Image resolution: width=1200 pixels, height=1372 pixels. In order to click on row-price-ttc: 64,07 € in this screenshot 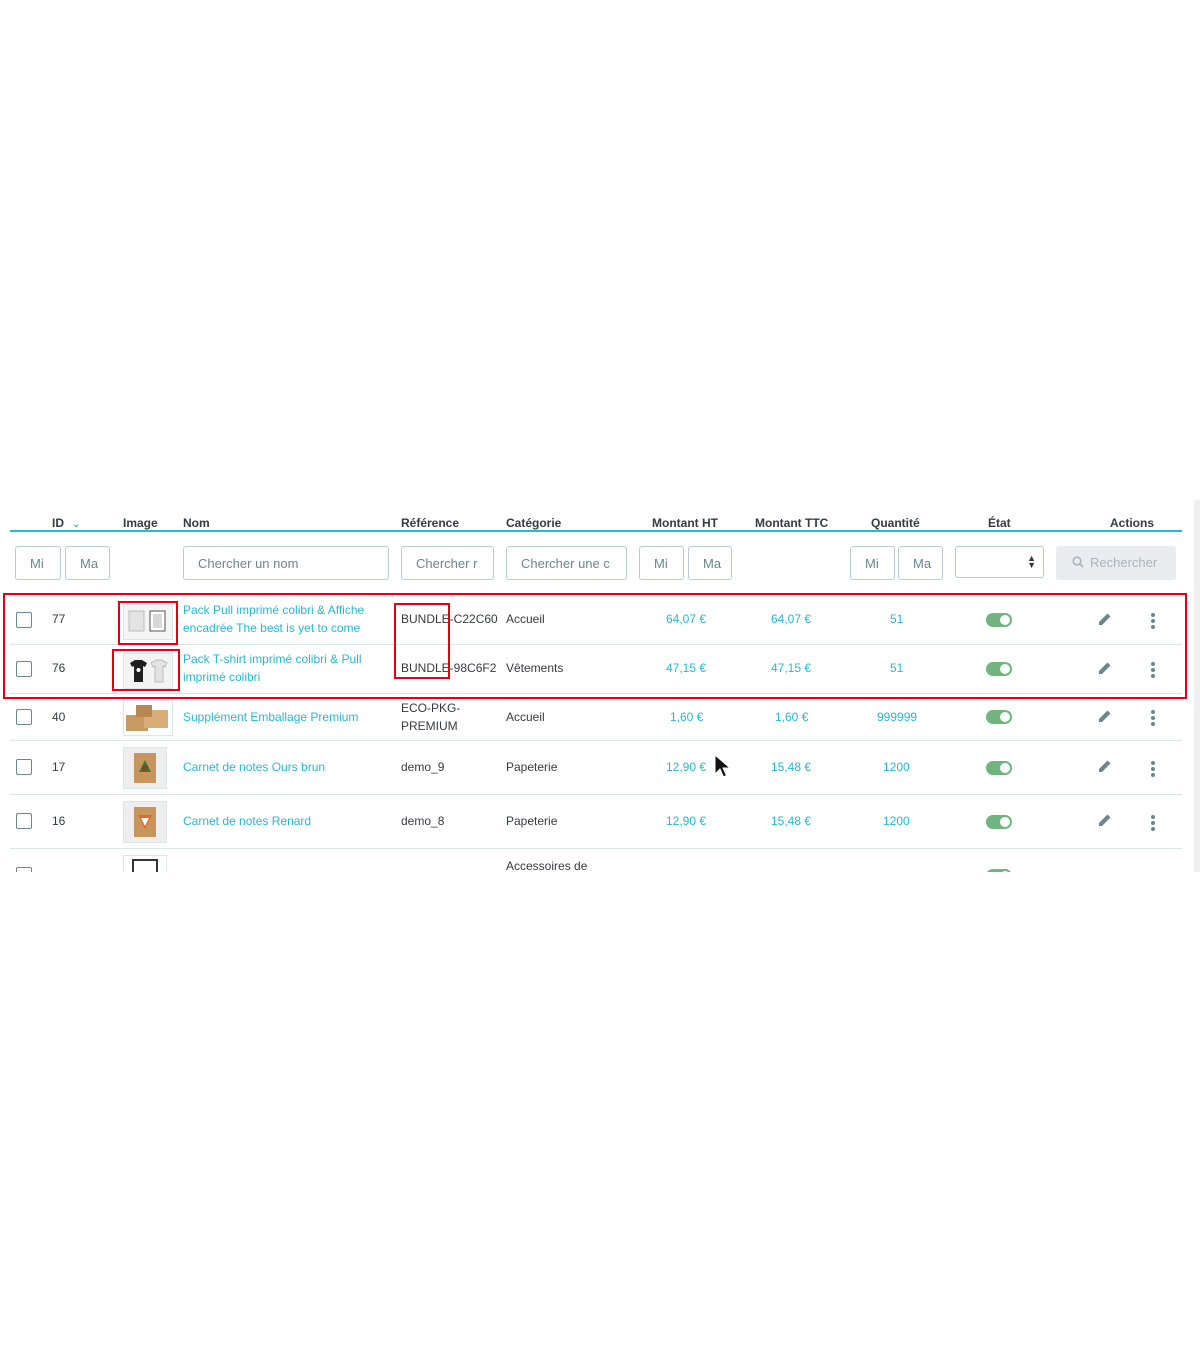, I will do `click(791, 619)`.